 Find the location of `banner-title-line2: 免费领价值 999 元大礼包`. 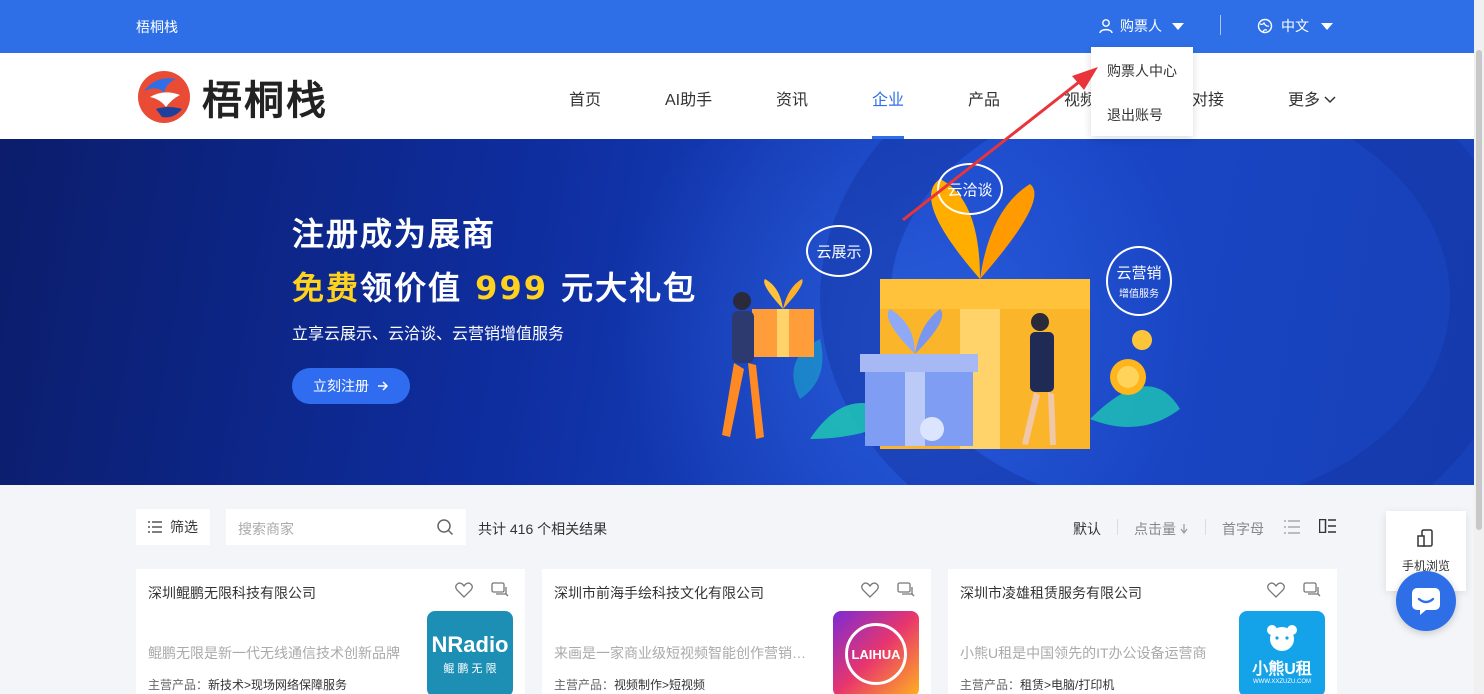

banner-title-line2: 免费领价值 999 元大礼包 is located at coordinates (495, 288).